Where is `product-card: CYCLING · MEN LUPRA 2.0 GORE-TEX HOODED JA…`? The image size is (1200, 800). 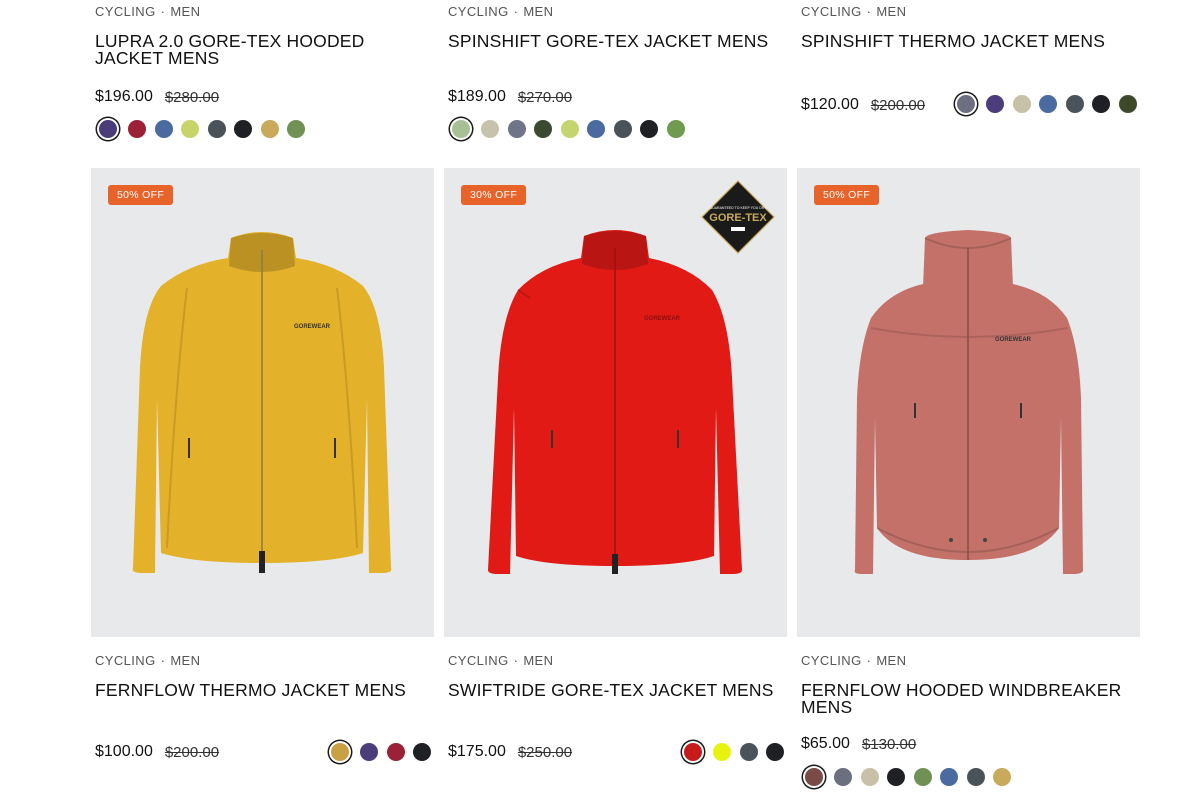
product-card: CYCLING · MEN LUPRA 2.0 GORE-TEX HOODED JA… is located at coordinates (262, 79).